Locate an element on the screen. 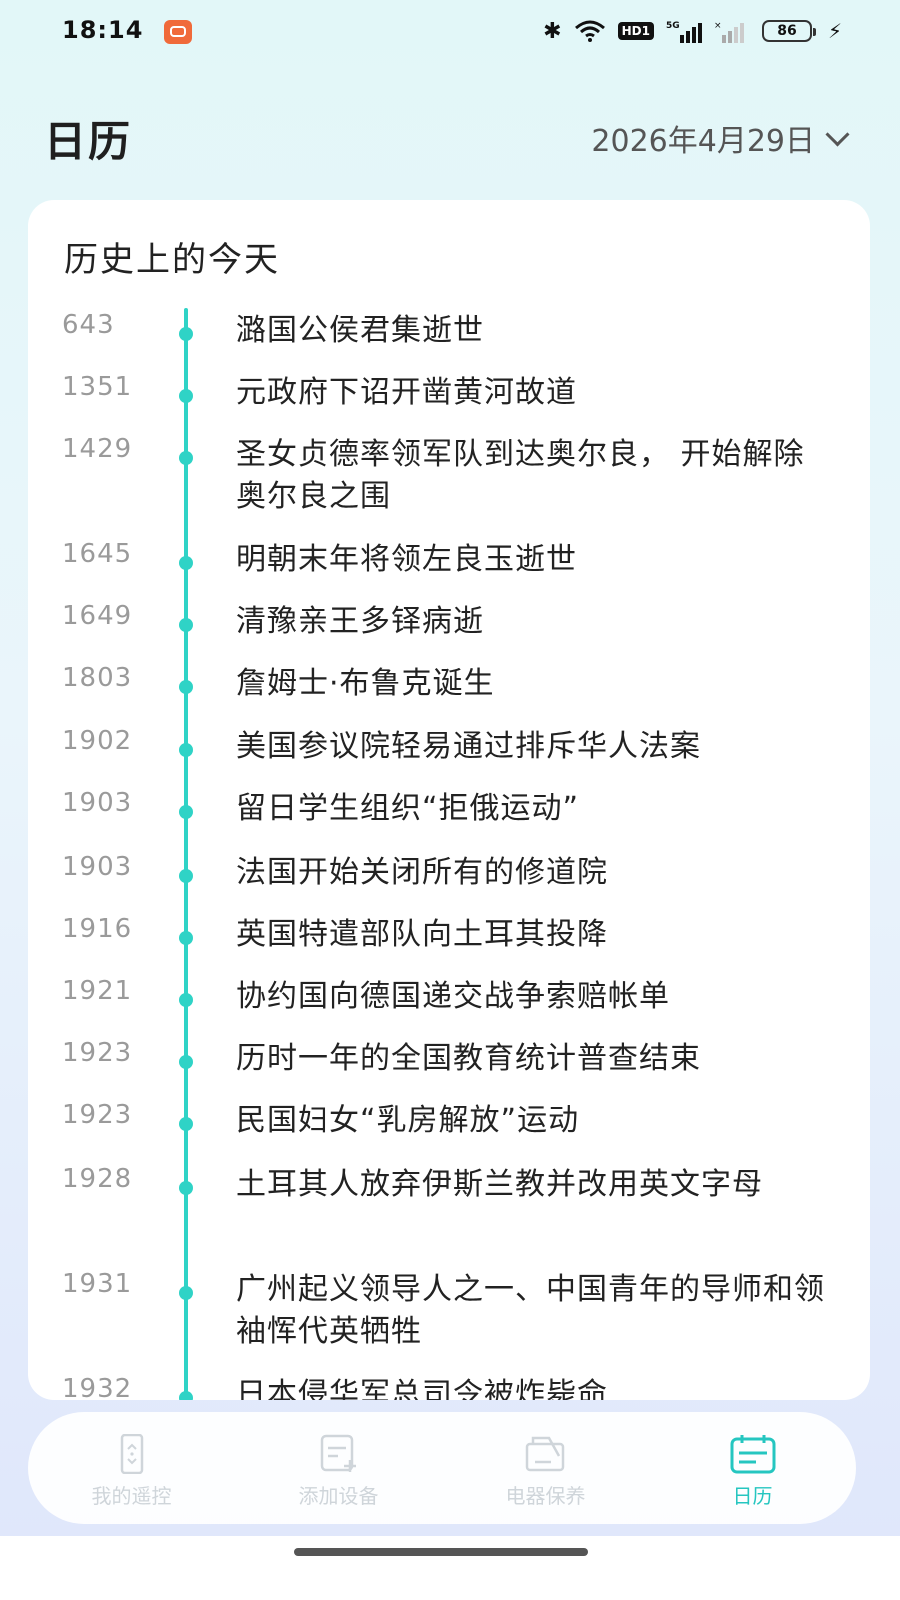 The height and width of the screenshot is (1600, 900). event-year: 643 is located at coordinates (88, 325).